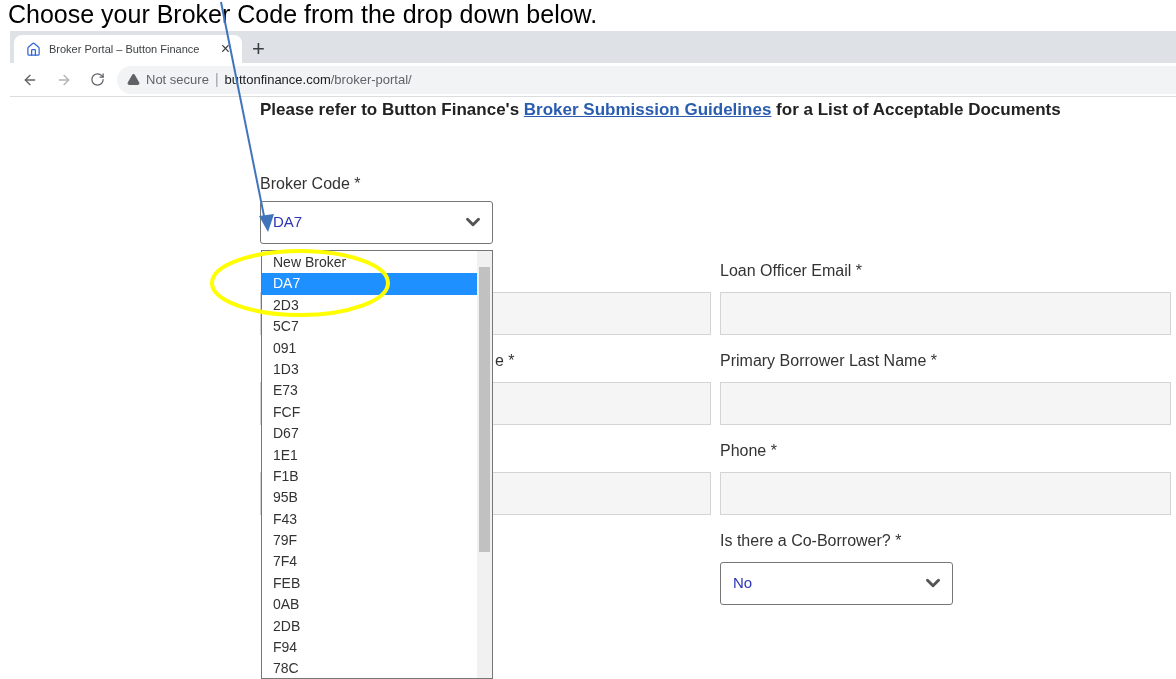 The image size is (1176, 679). What do you see at coordinates (505, 360) in the screenshot?
I see `field-label: e *` at bounding box center [505, 360].